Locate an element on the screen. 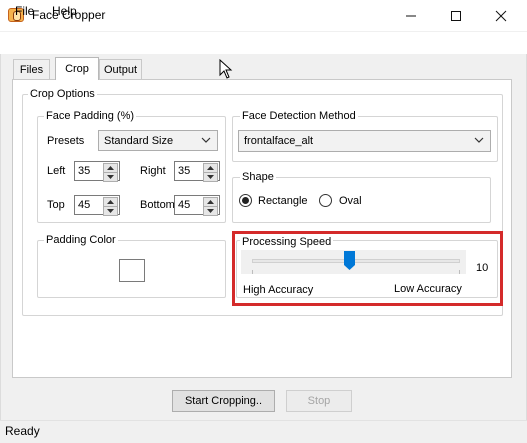 This screenshot has height=443, width=527. padding-color-legend: Padding Color is located at coordinates (81, 240).